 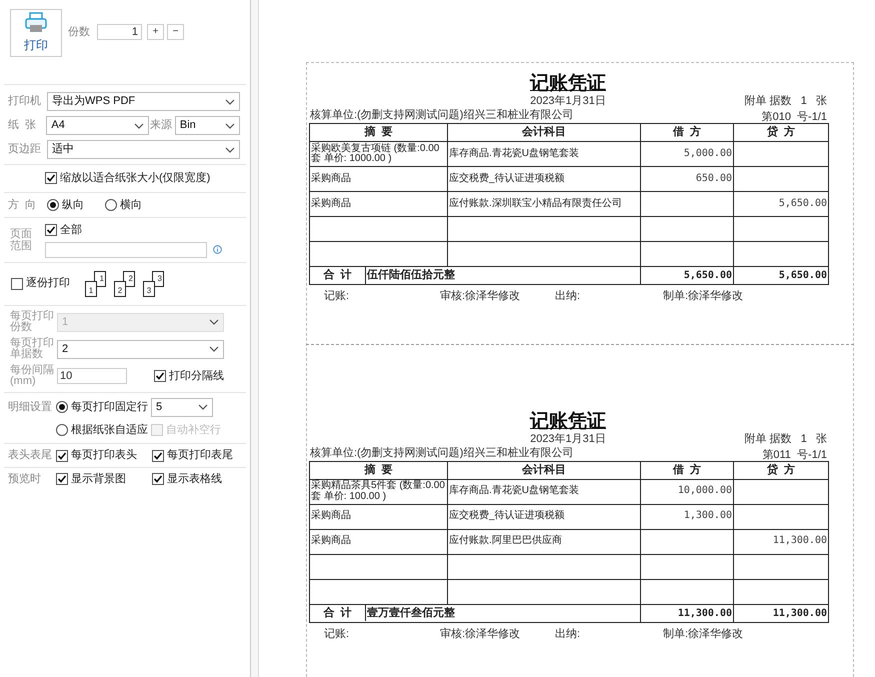 What do you see at coordinates (217, 249) in the screenshot?
I see `info-icon` at bounding box center [217, 249].